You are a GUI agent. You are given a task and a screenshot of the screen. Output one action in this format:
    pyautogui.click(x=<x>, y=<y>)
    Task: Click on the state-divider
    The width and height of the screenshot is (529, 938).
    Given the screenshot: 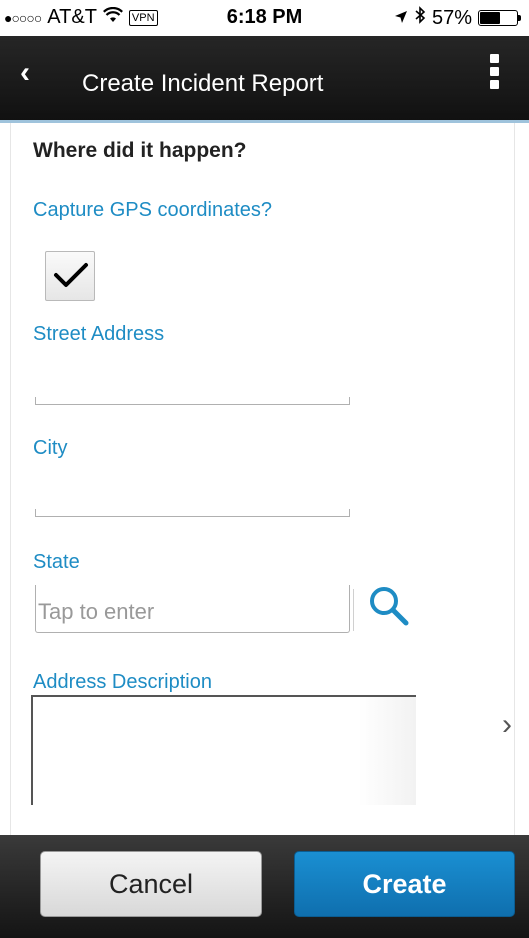 What is the action you would take?
    pyautogui.click(x=353, y=610)
    